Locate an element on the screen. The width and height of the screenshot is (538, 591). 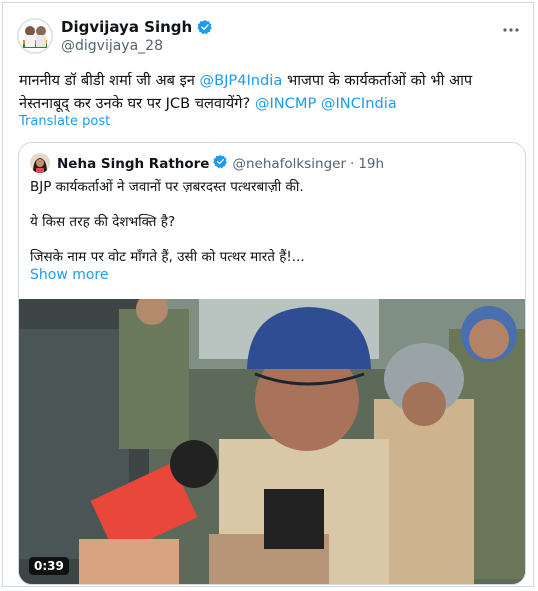
quoted-author-handle: @nehafolksinger is located at coordinates (289, 164).